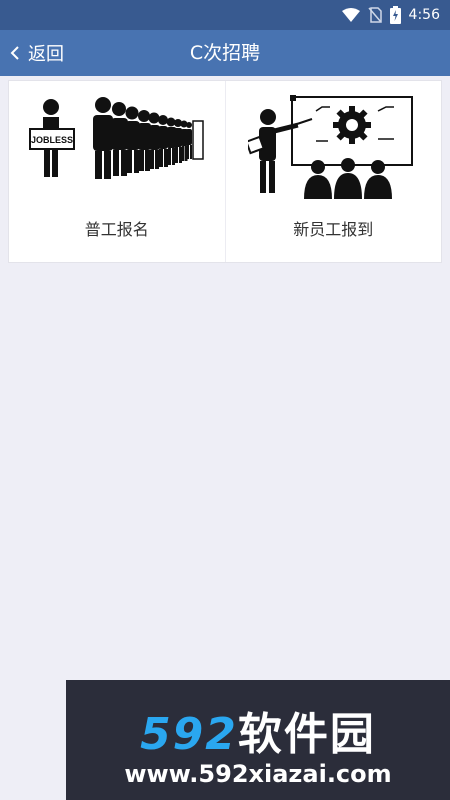  I want to click on page-title: C次招聘, so click(225, 53).